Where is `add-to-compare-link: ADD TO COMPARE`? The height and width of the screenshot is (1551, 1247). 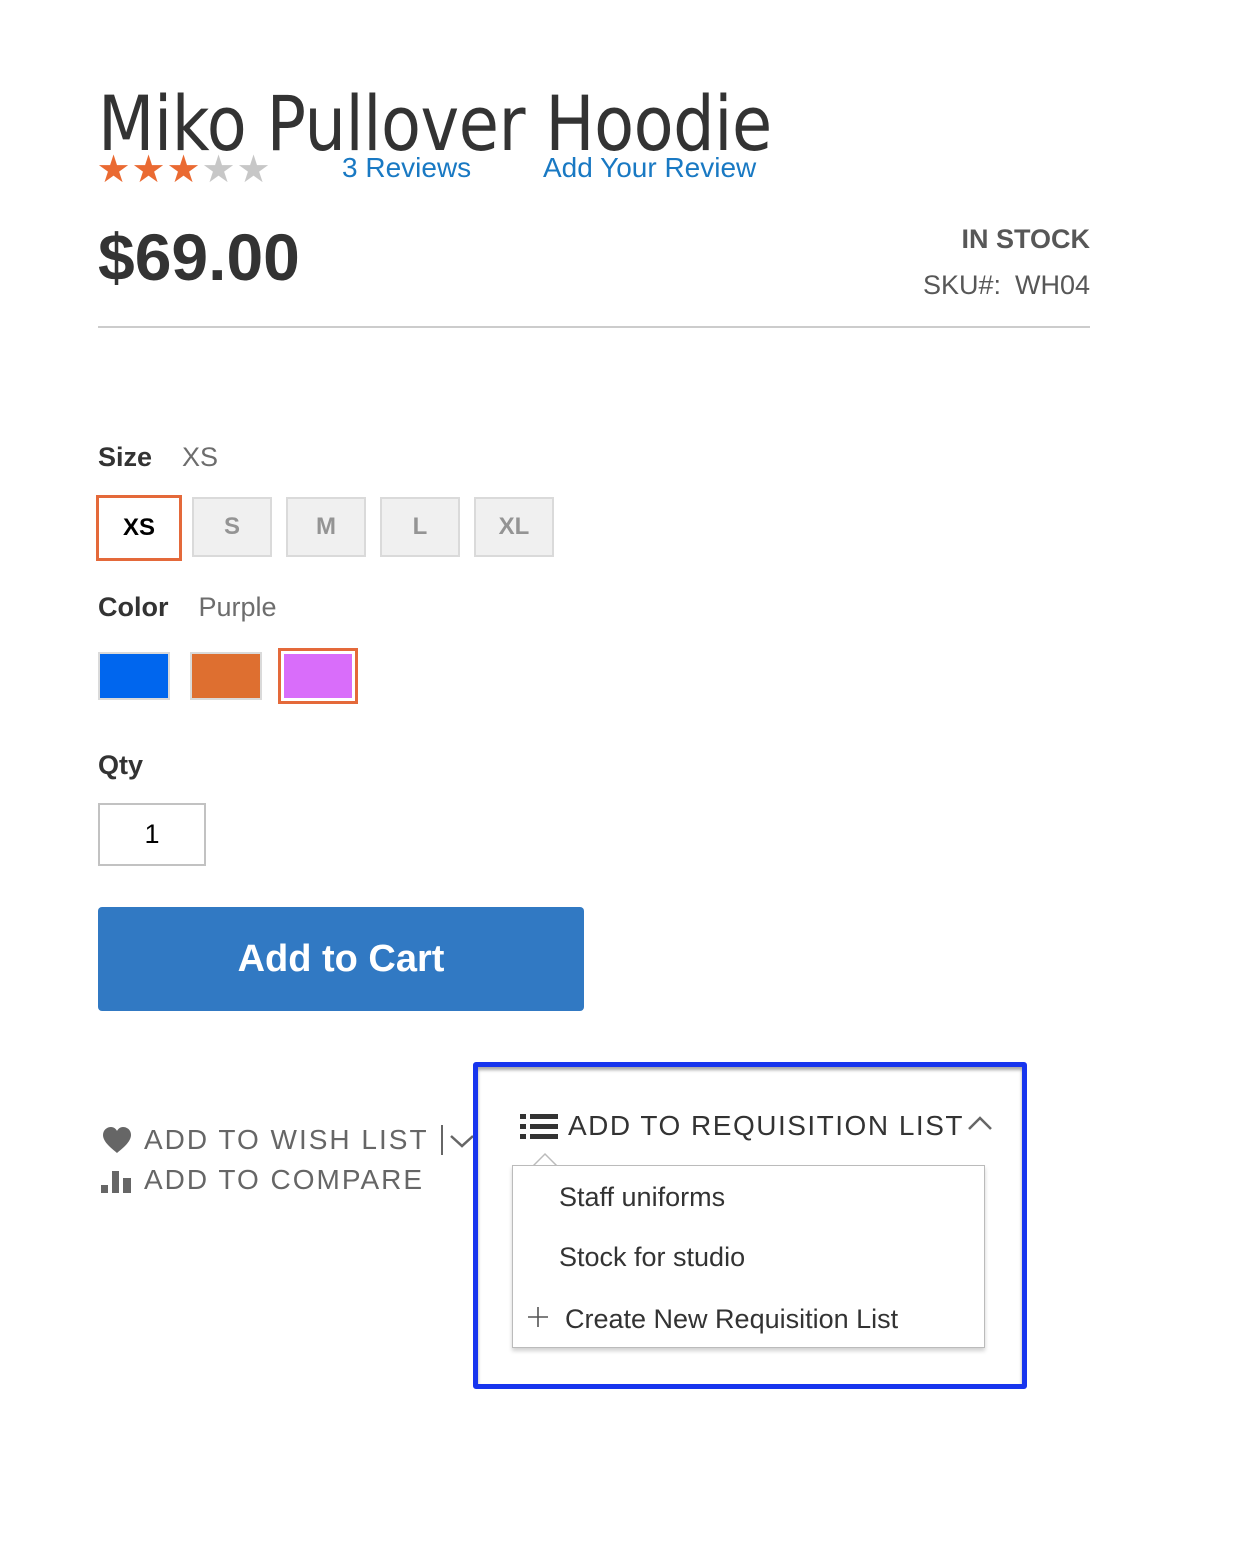 add-to-compare-link: ADD TO COMPARE is located at coordinates (262, 1180).